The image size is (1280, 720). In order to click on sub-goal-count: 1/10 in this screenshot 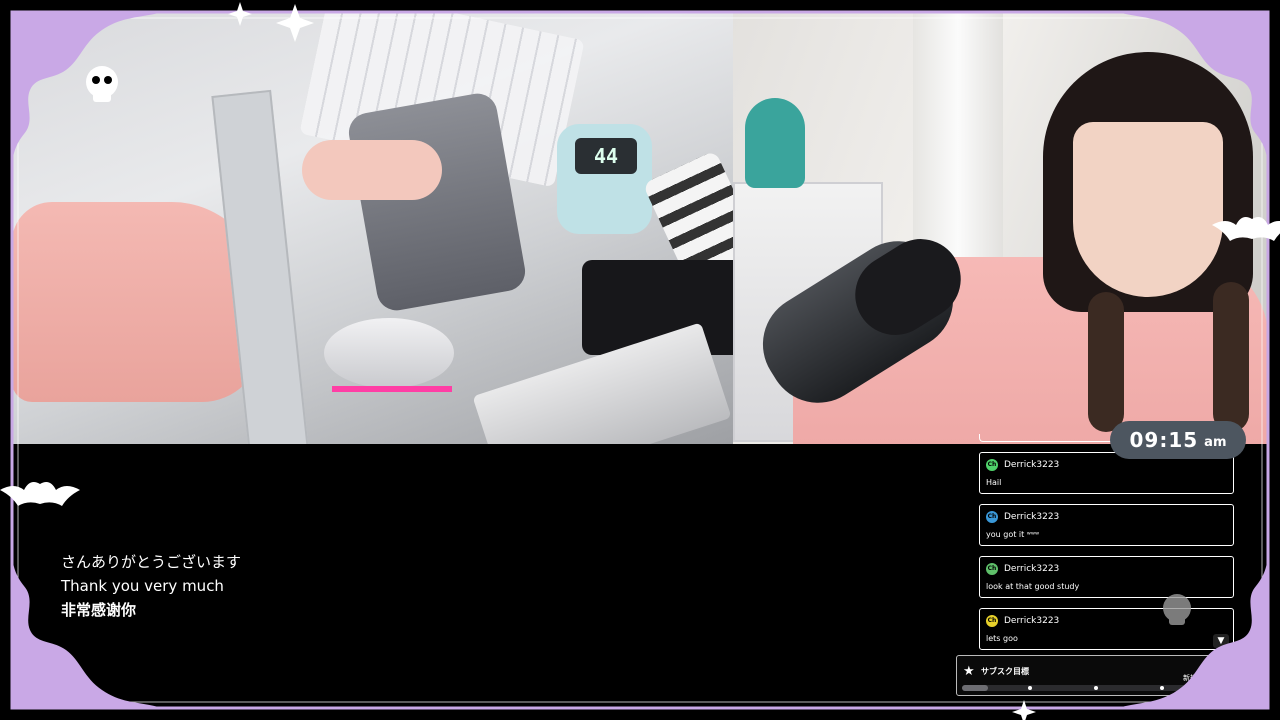, I will do `click(1216, 666)`.